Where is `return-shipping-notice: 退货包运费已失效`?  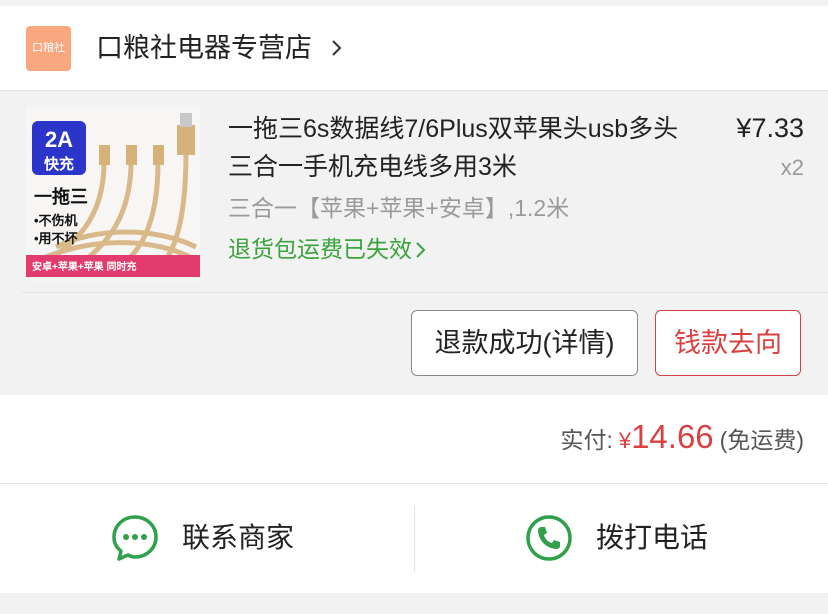
return-shipping-notice: 退货包运费已失效 is located at coordinates (328, 249).